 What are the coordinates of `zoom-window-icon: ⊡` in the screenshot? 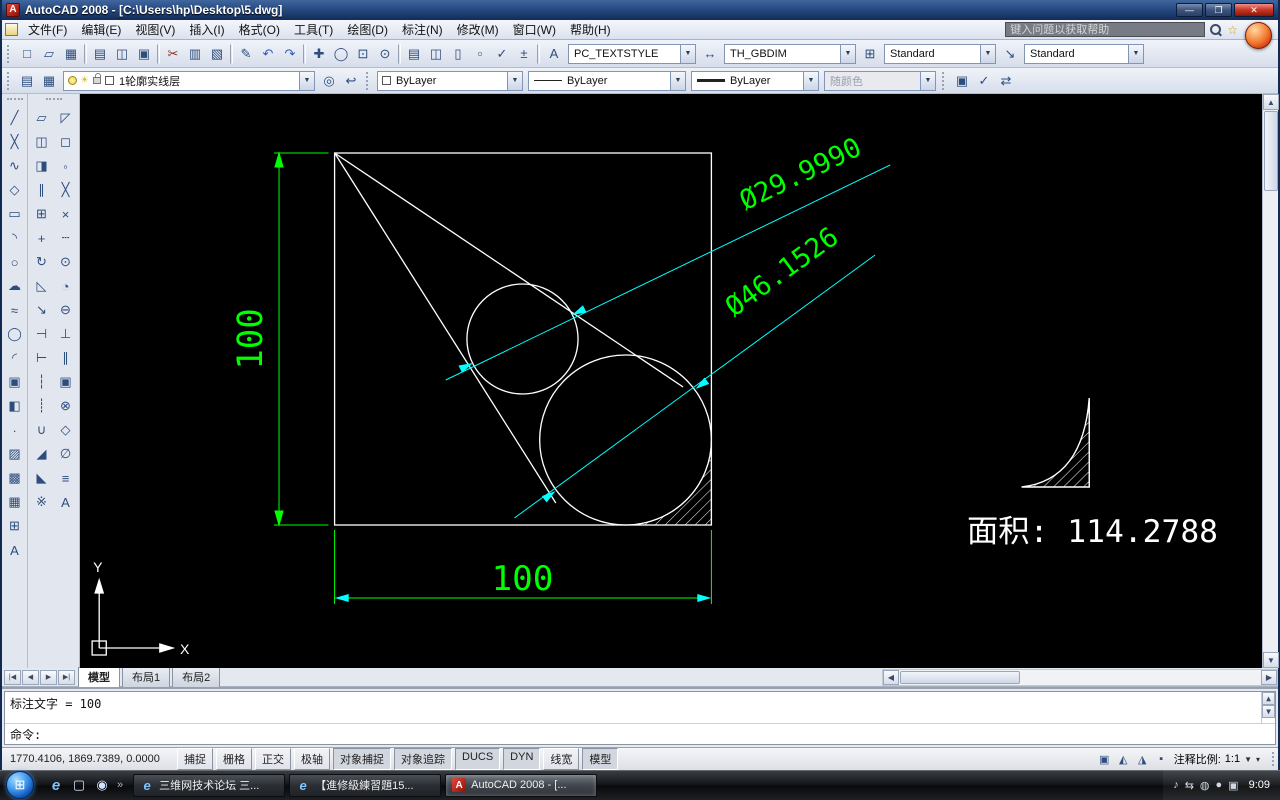 It's located at (363, 54).